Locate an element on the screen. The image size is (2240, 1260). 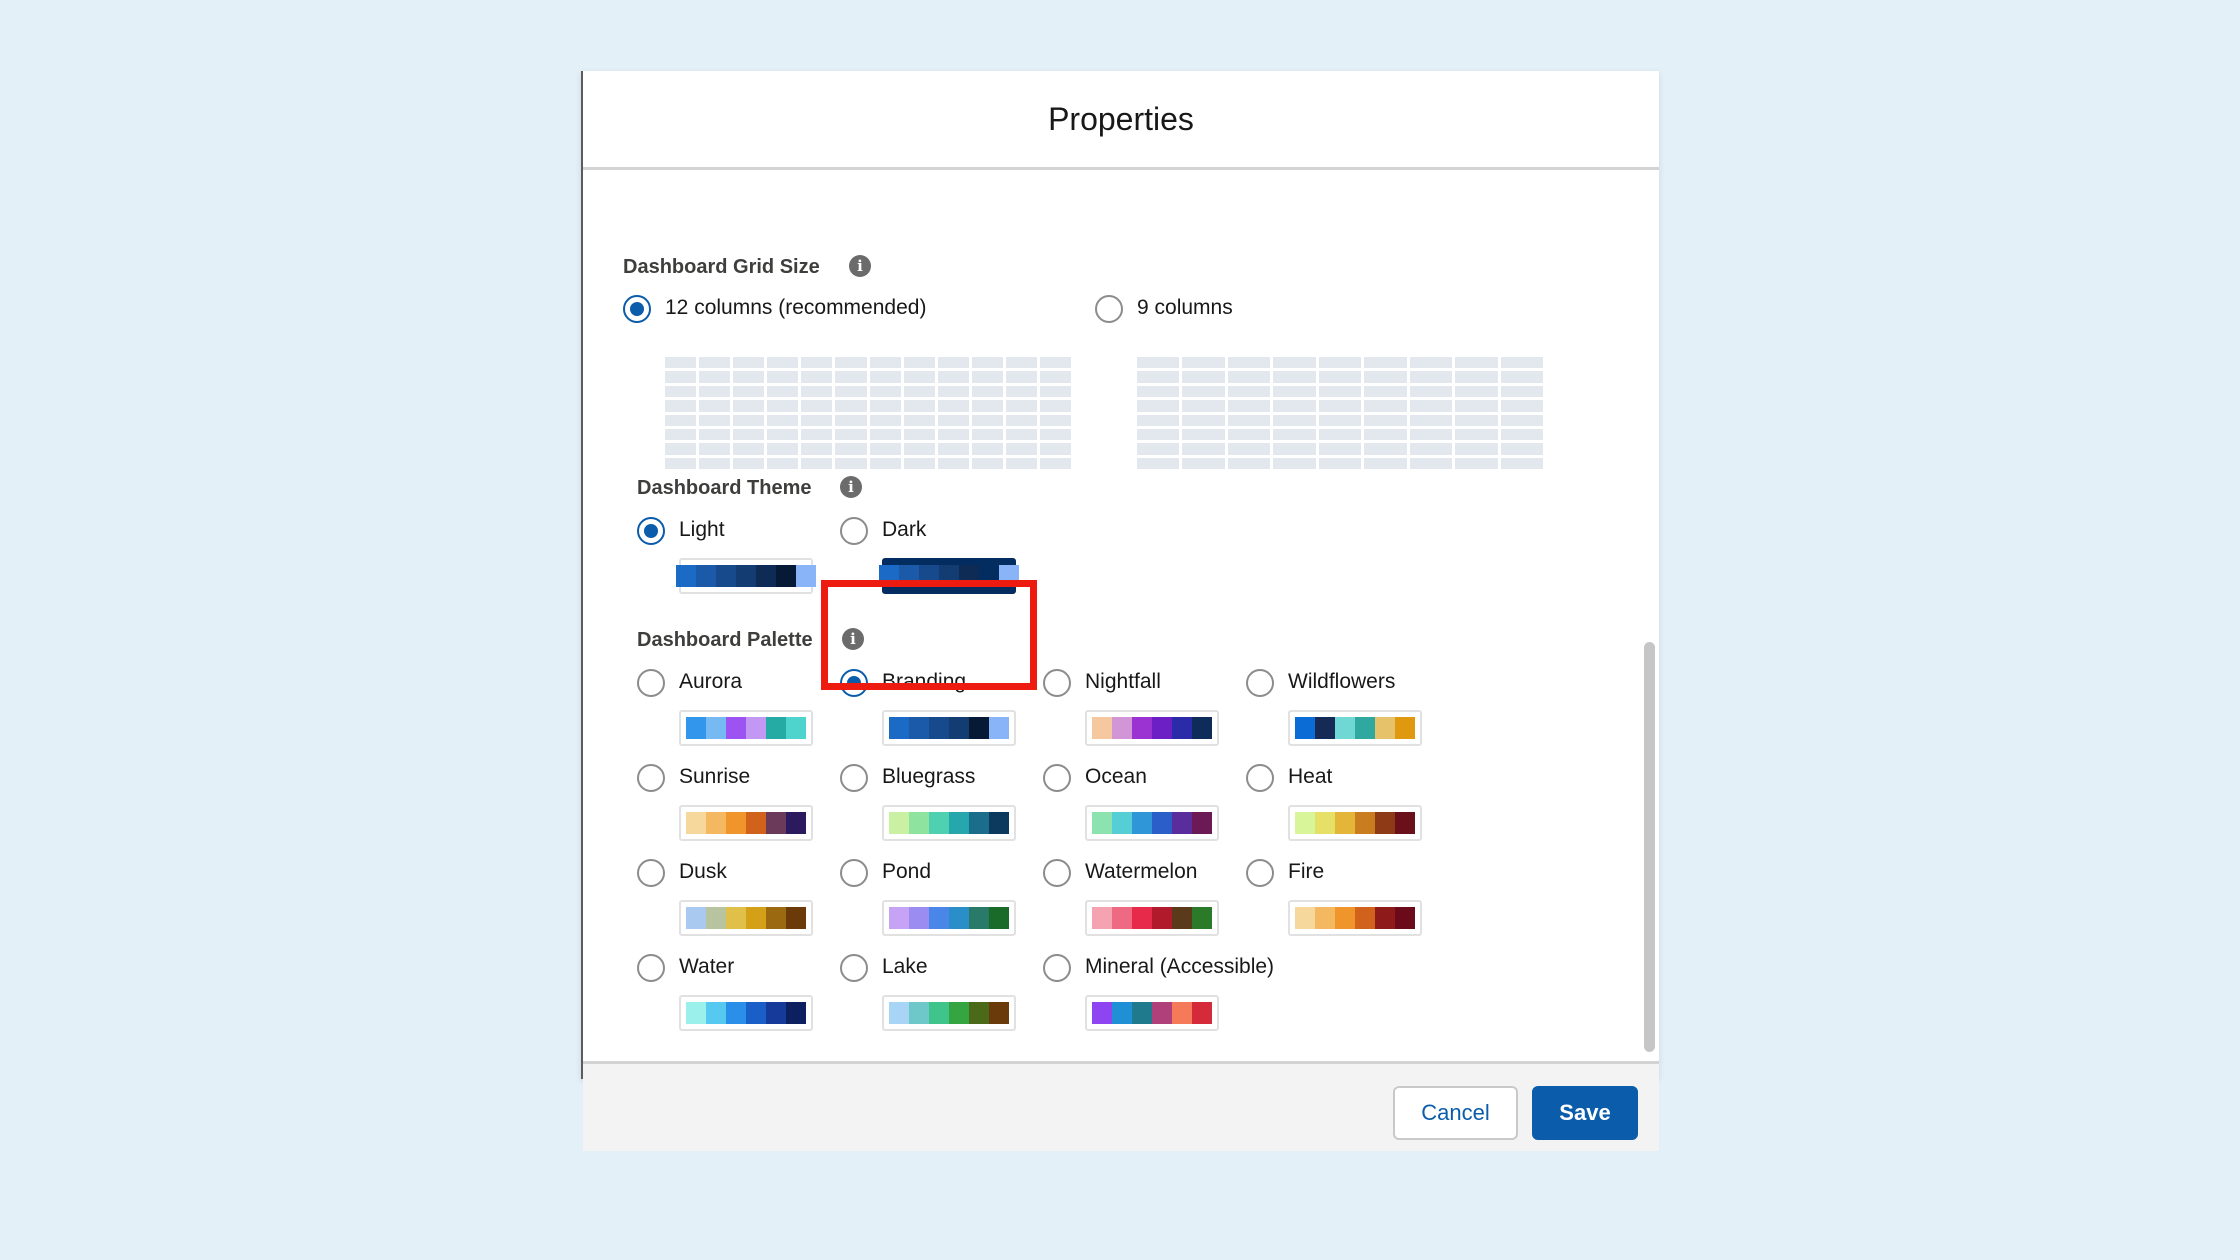
palette-pond-swatch is located at coordinates (949, 918).